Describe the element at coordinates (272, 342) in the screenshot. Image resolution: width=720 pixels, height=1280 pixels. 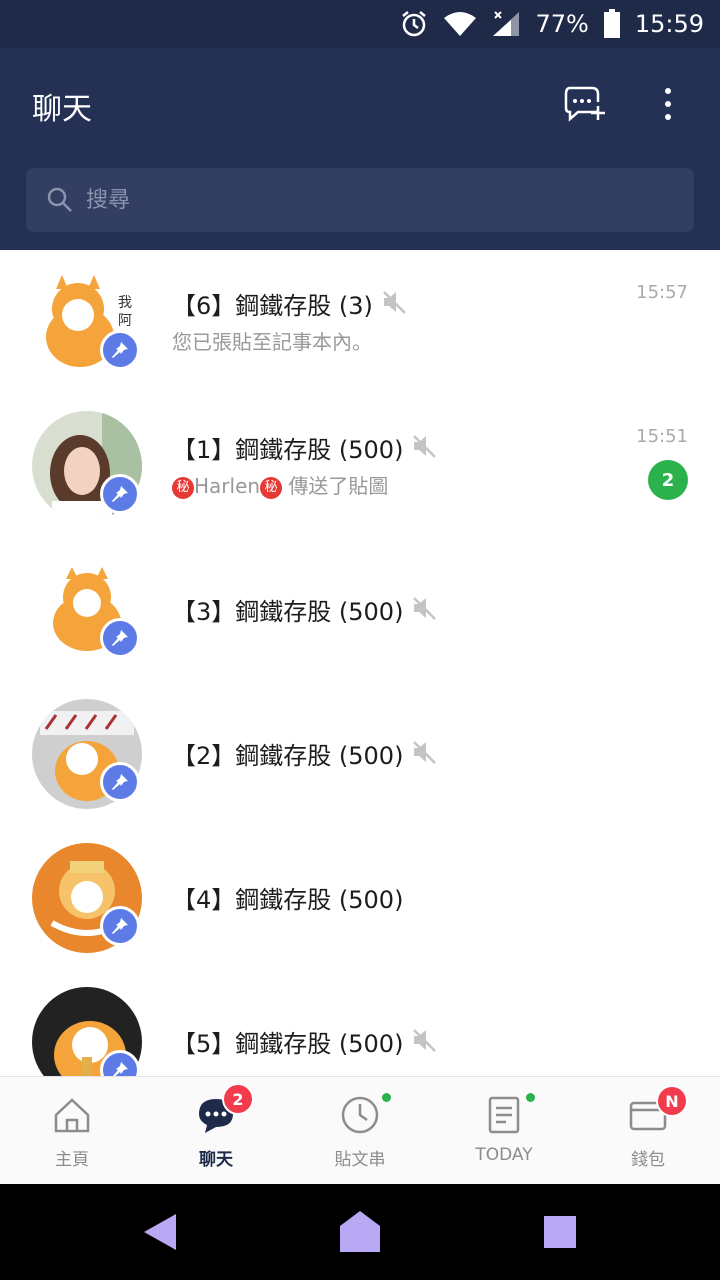
I see `chat-preview: 您已張貼至記事本內。` at that location.